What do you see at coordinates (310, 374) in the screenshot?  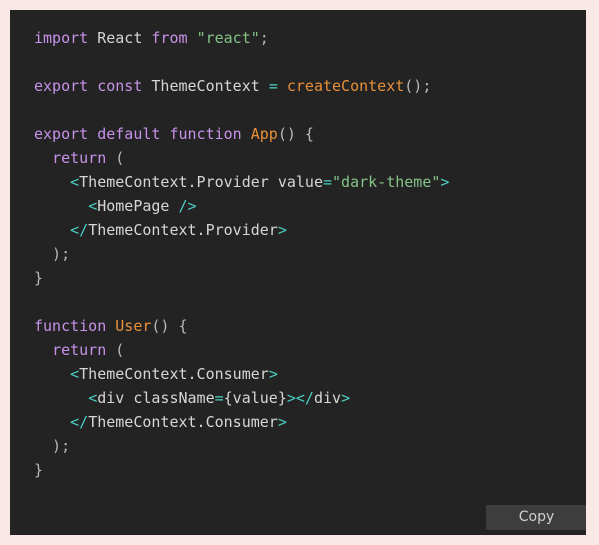 I see `code-line: <ThemeContext.Consumer>` at bounding box center [310, 374].